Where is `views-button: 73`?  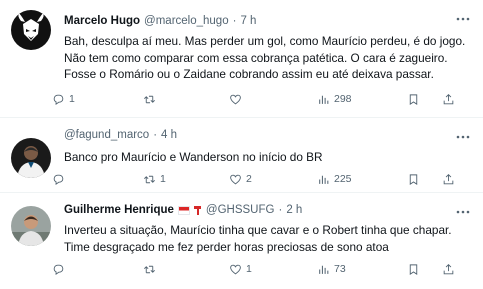 views-button: 73 is located at coordinates (331, 269).